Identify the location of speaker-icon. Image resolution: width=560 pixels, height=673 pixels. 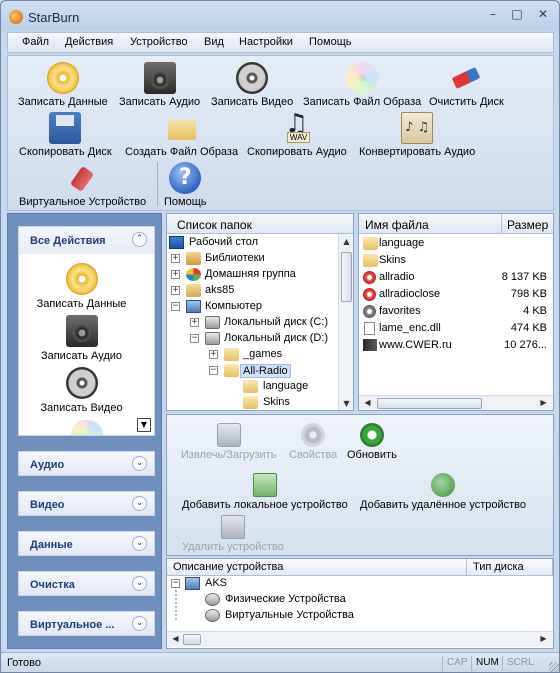
(159, 78).